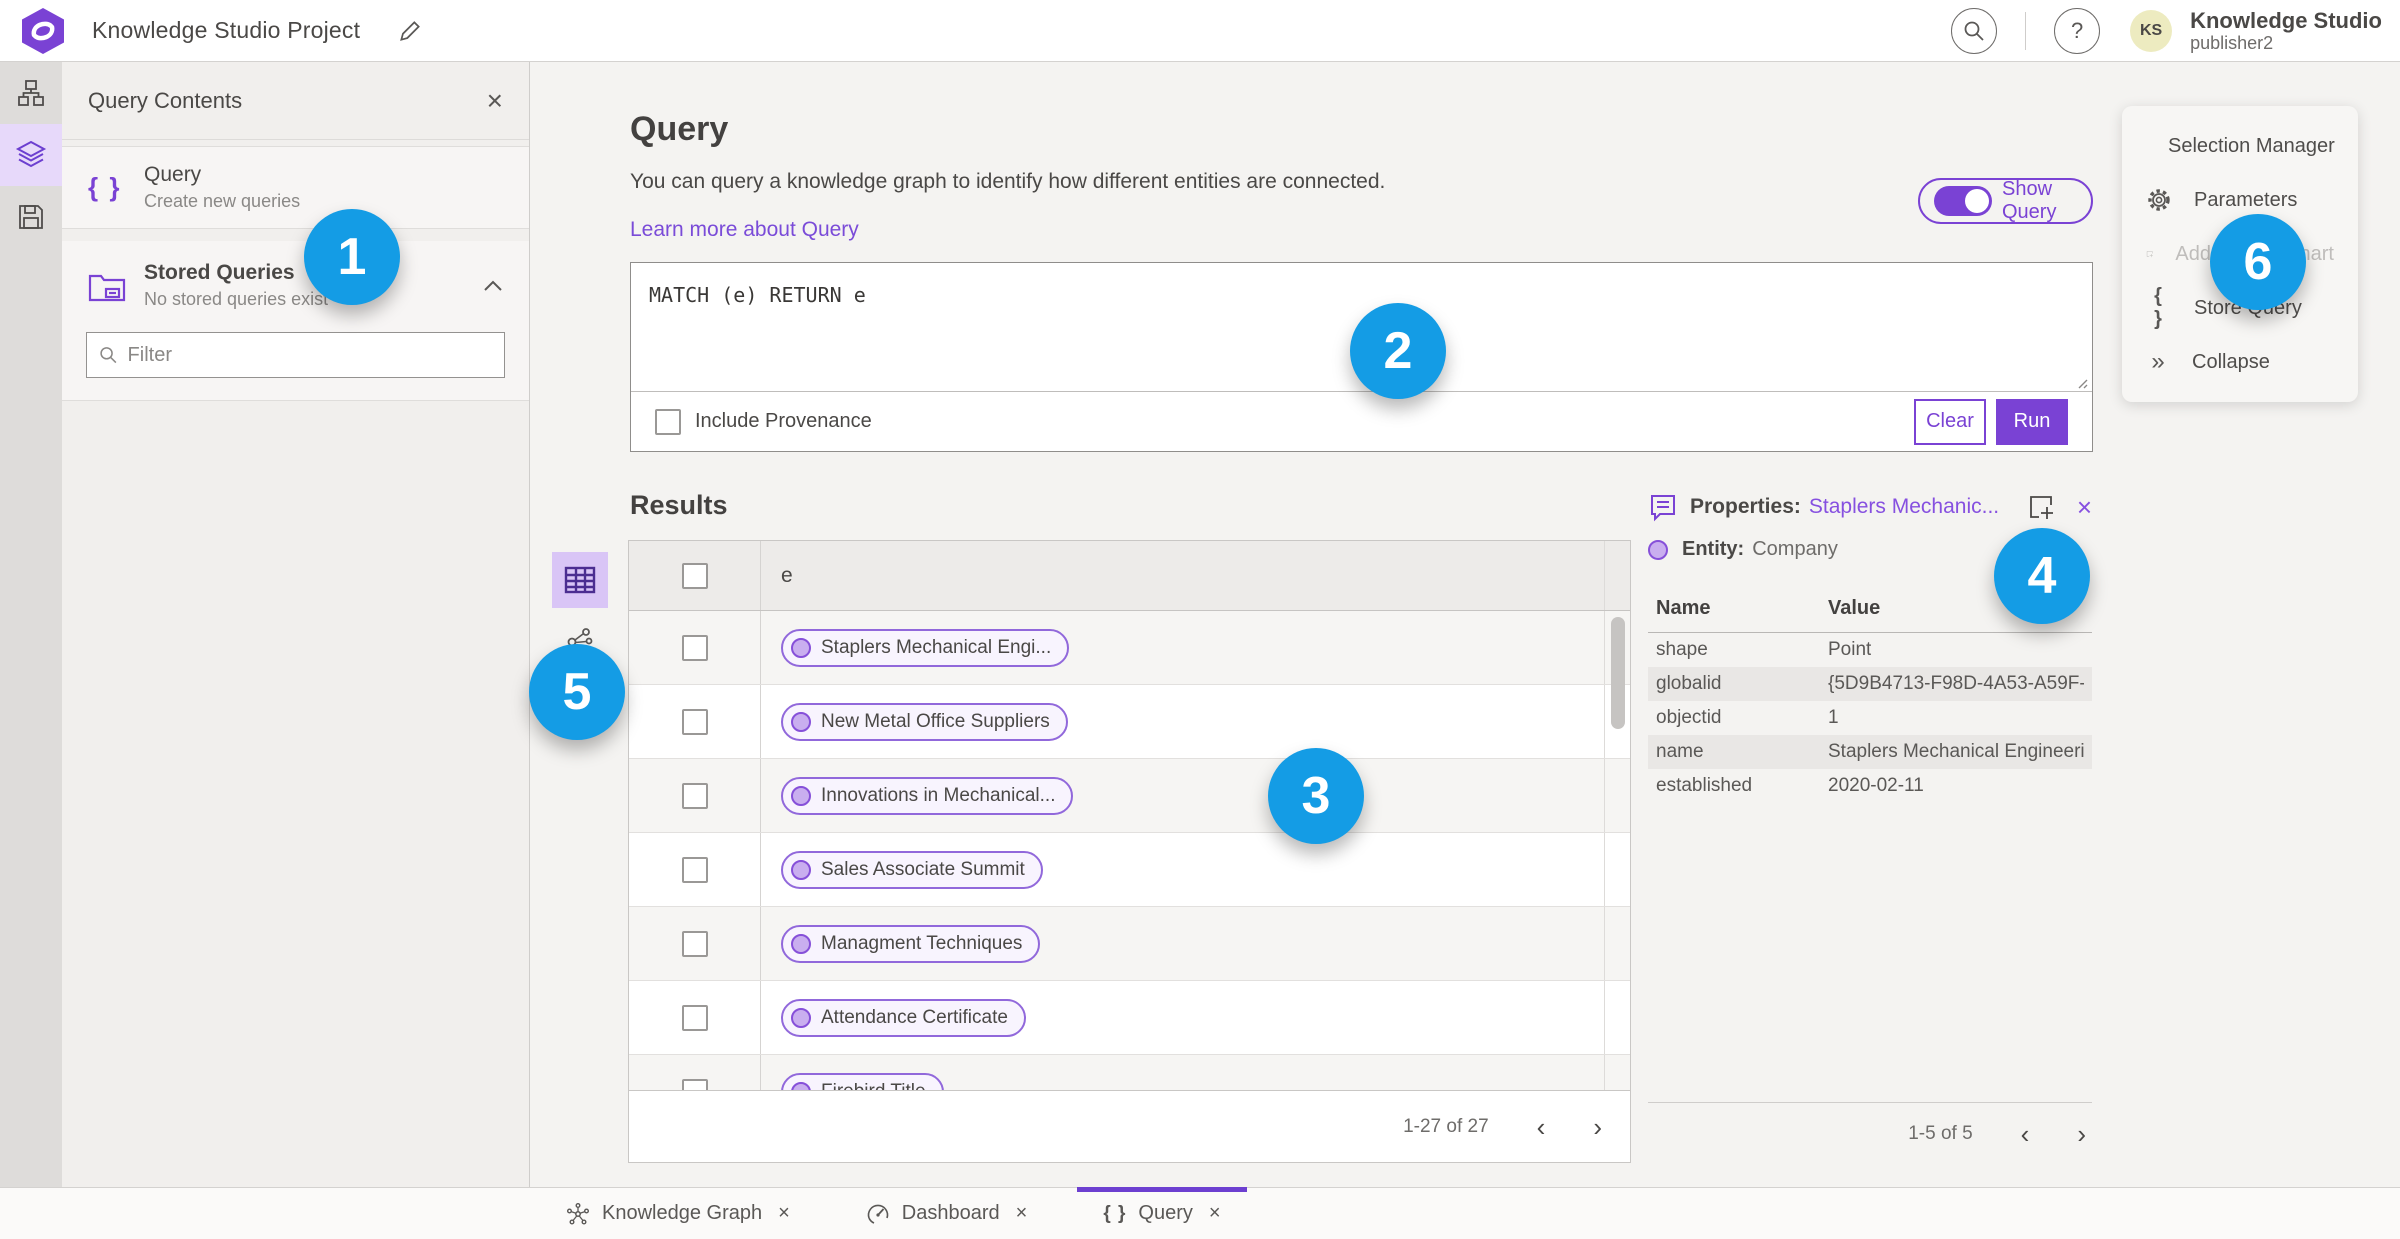 The image size is (2400, 1239). What do you see at coordinates (2029, 200) in the screenshot?
I see `show-query-label: Show Query` at bounding box center [2029, 200].